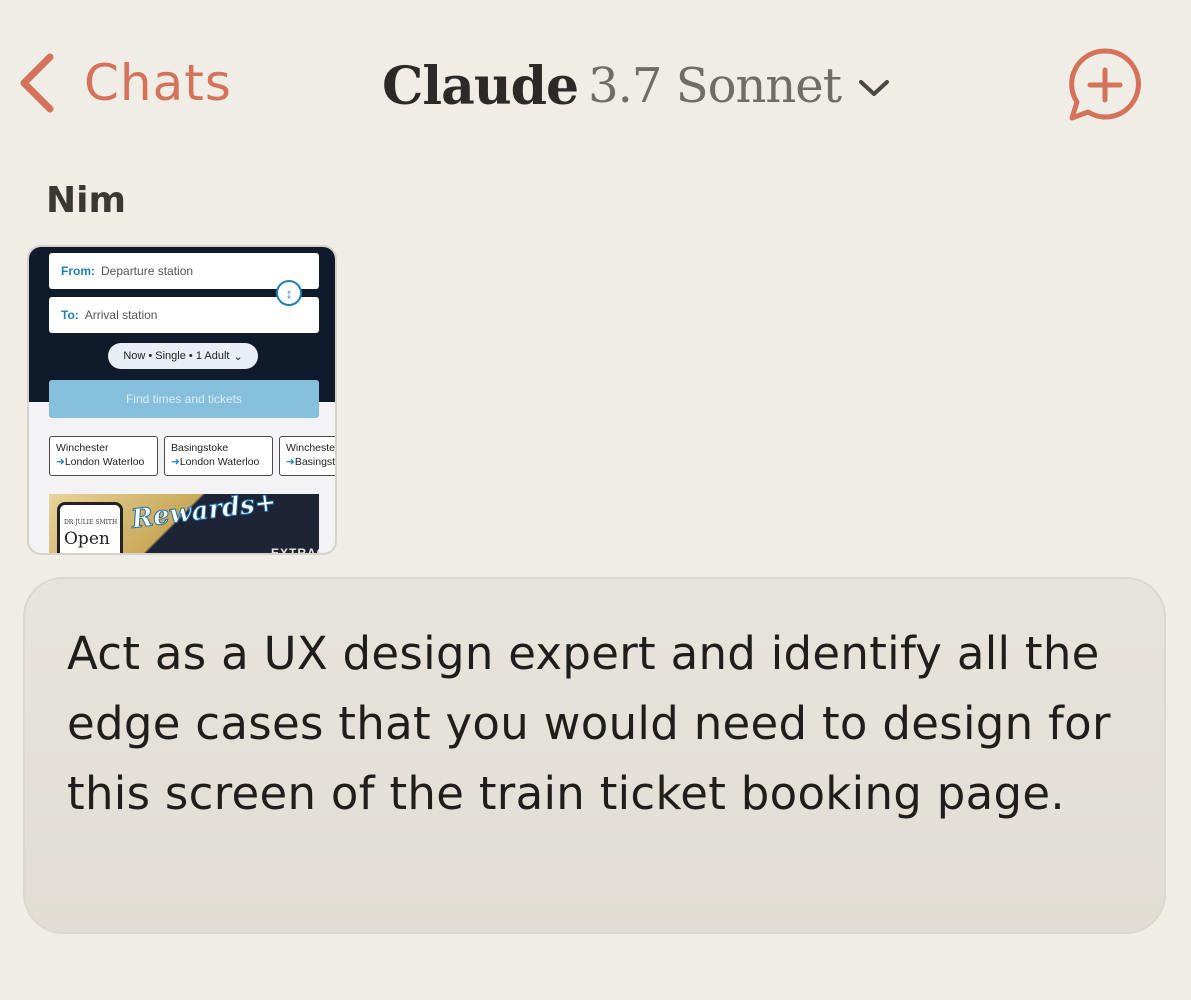  I want to click on journey-options-pill: Now • Single • 1 Adult ⌄, so click(183, 356).